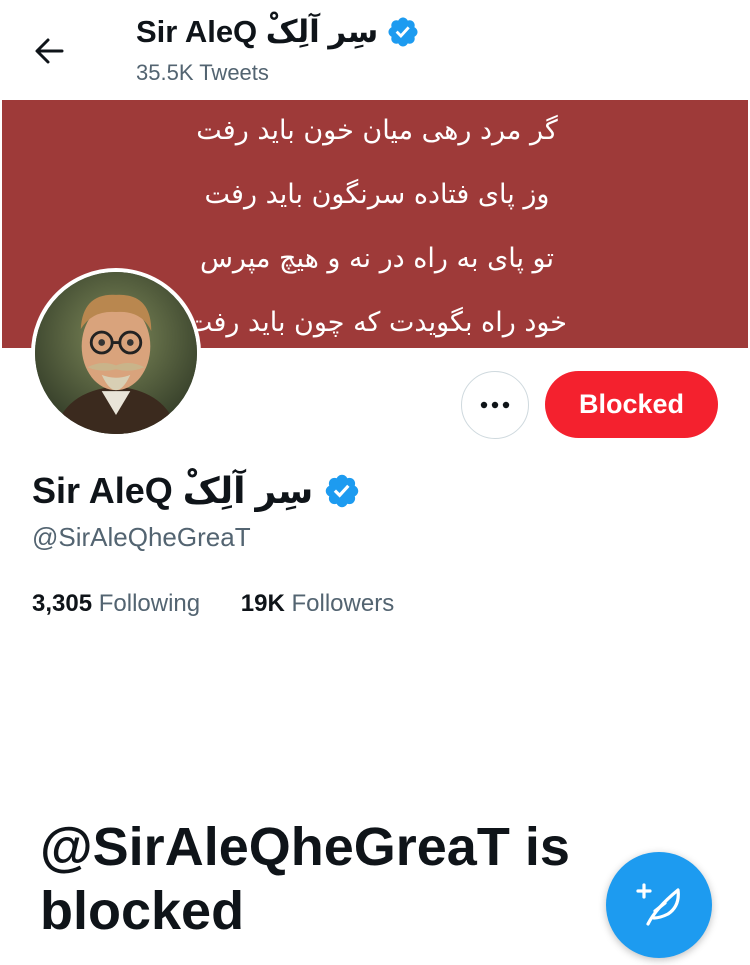 This screenshot has width=750, height=965. I want to click on blocked-notice-heading: @SirAleQheGreaT is blocked, so click(305, 879).